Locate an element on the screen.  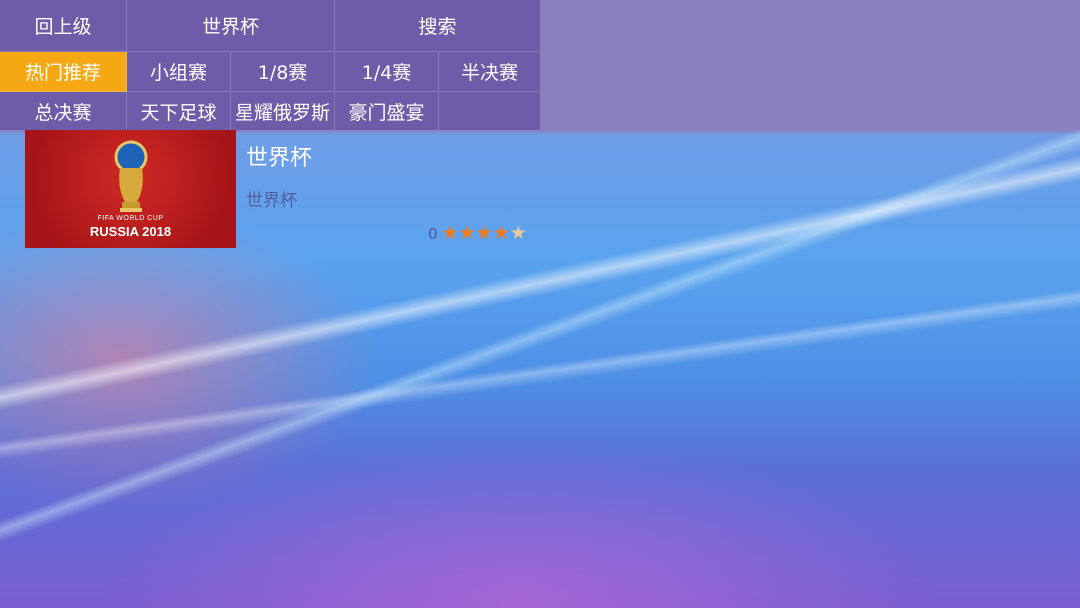
menu-row-3: 总决赛 天下足球 星耀俄罗斯 豪门盛宴 is located at coordinates (270, 111).